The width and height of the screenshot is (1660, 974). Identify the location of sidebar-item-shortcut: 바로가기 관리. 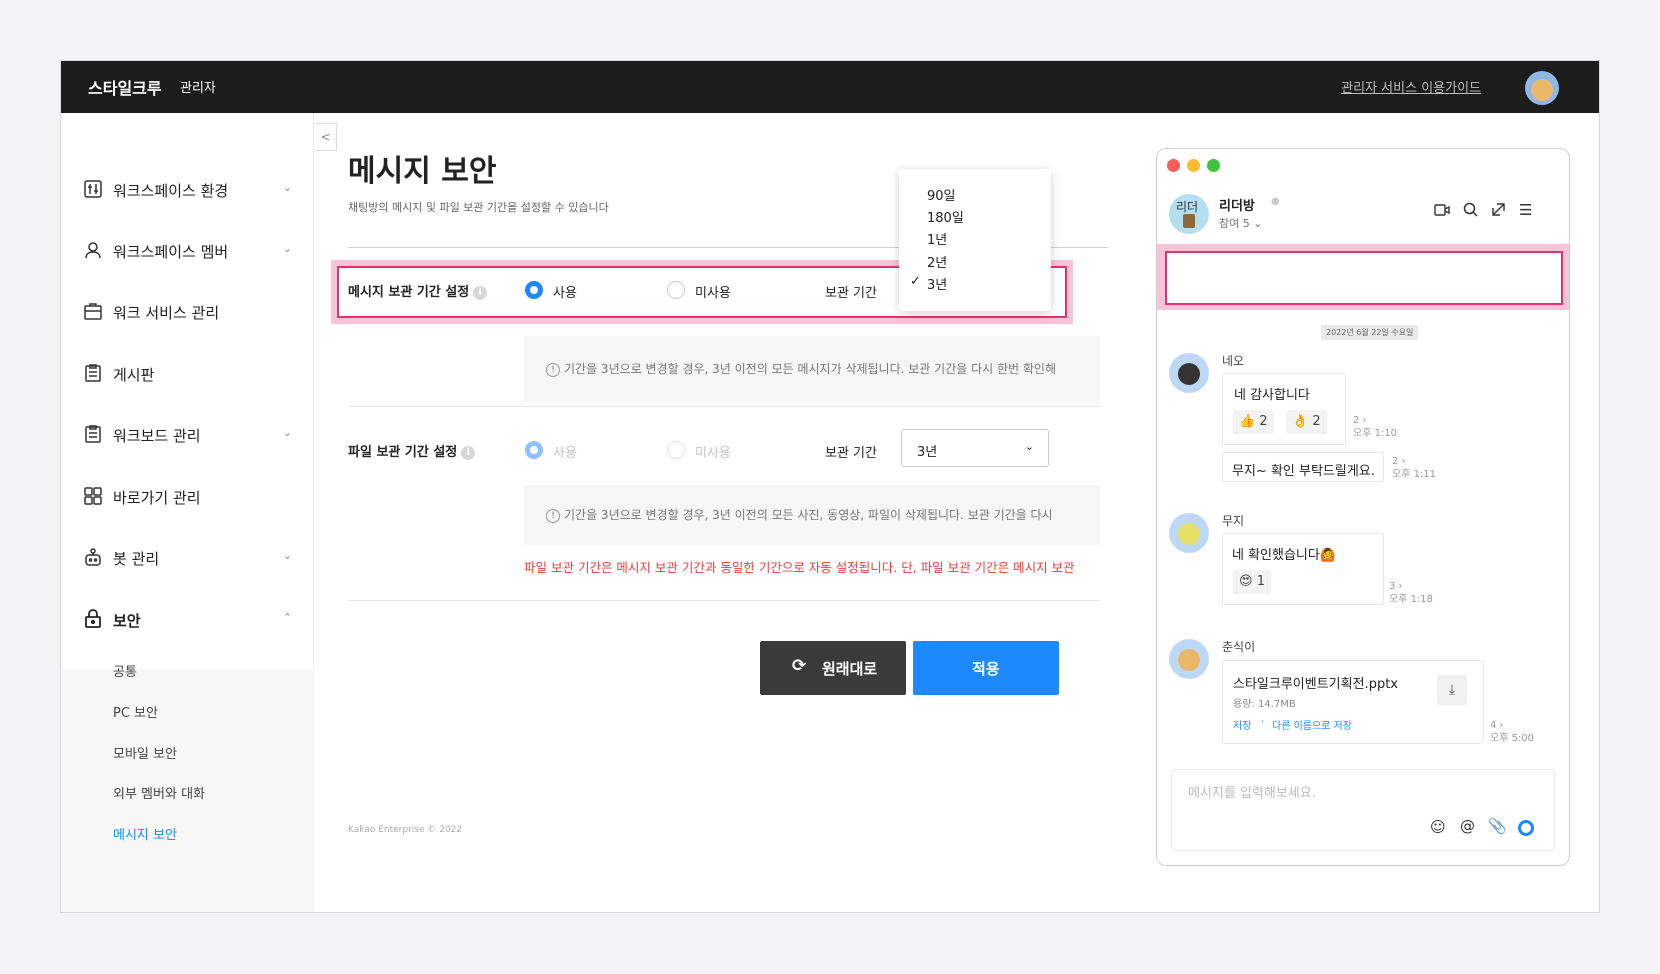
(187, 496).